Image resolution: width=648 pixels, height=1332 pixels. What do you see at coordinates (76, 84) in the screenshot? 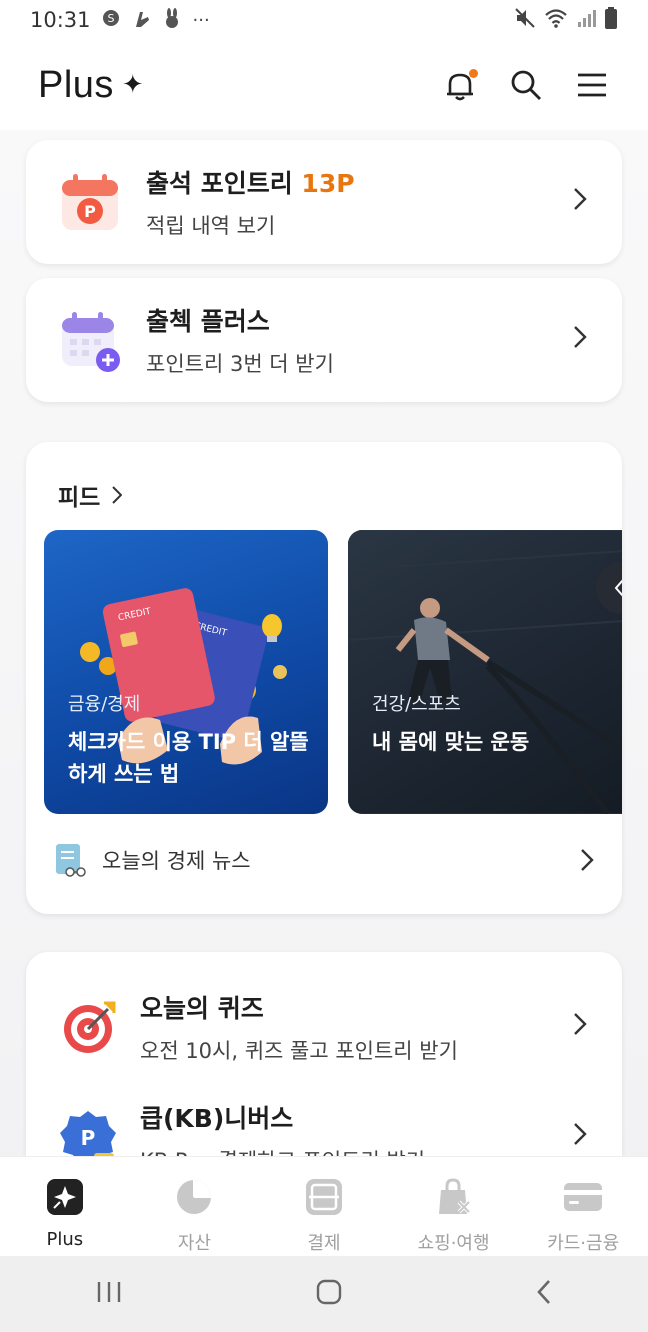
I see `app-title: Plus` at bounding box center [76, 84].